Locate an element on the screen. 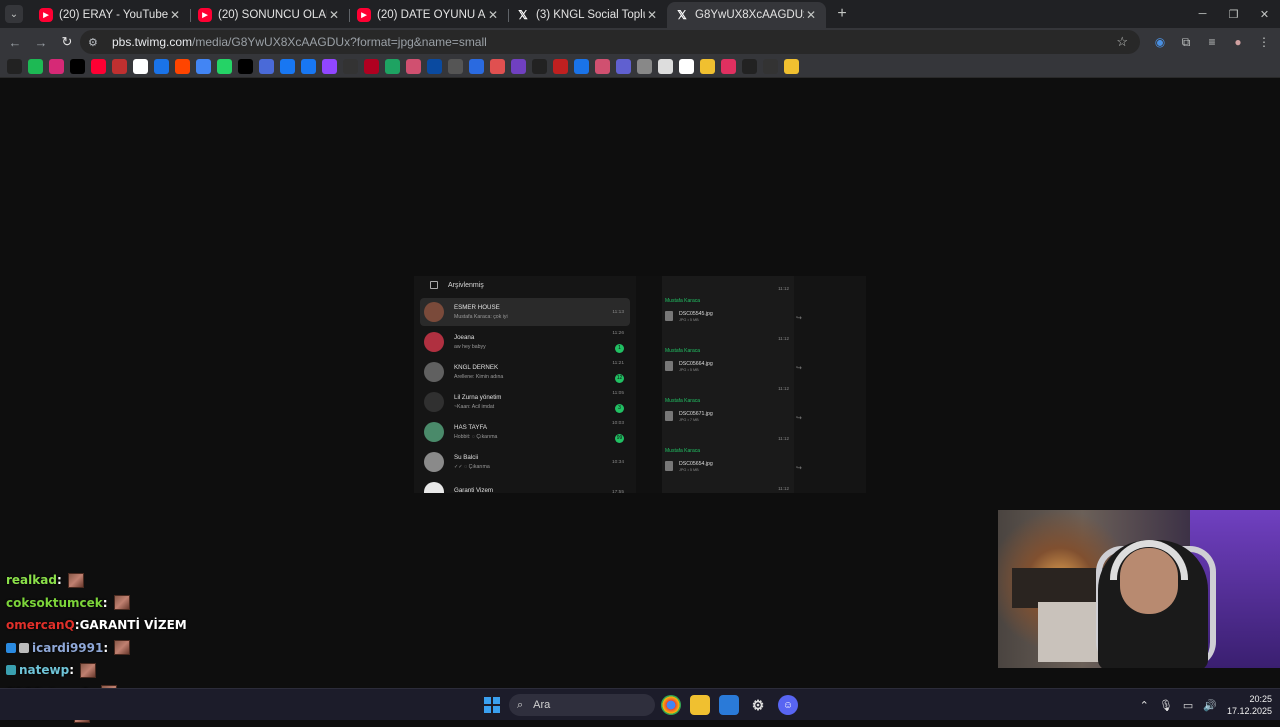 The width and height of the screenshot is (1280, 727). forward-button: → is located at coordinates (41, 42).